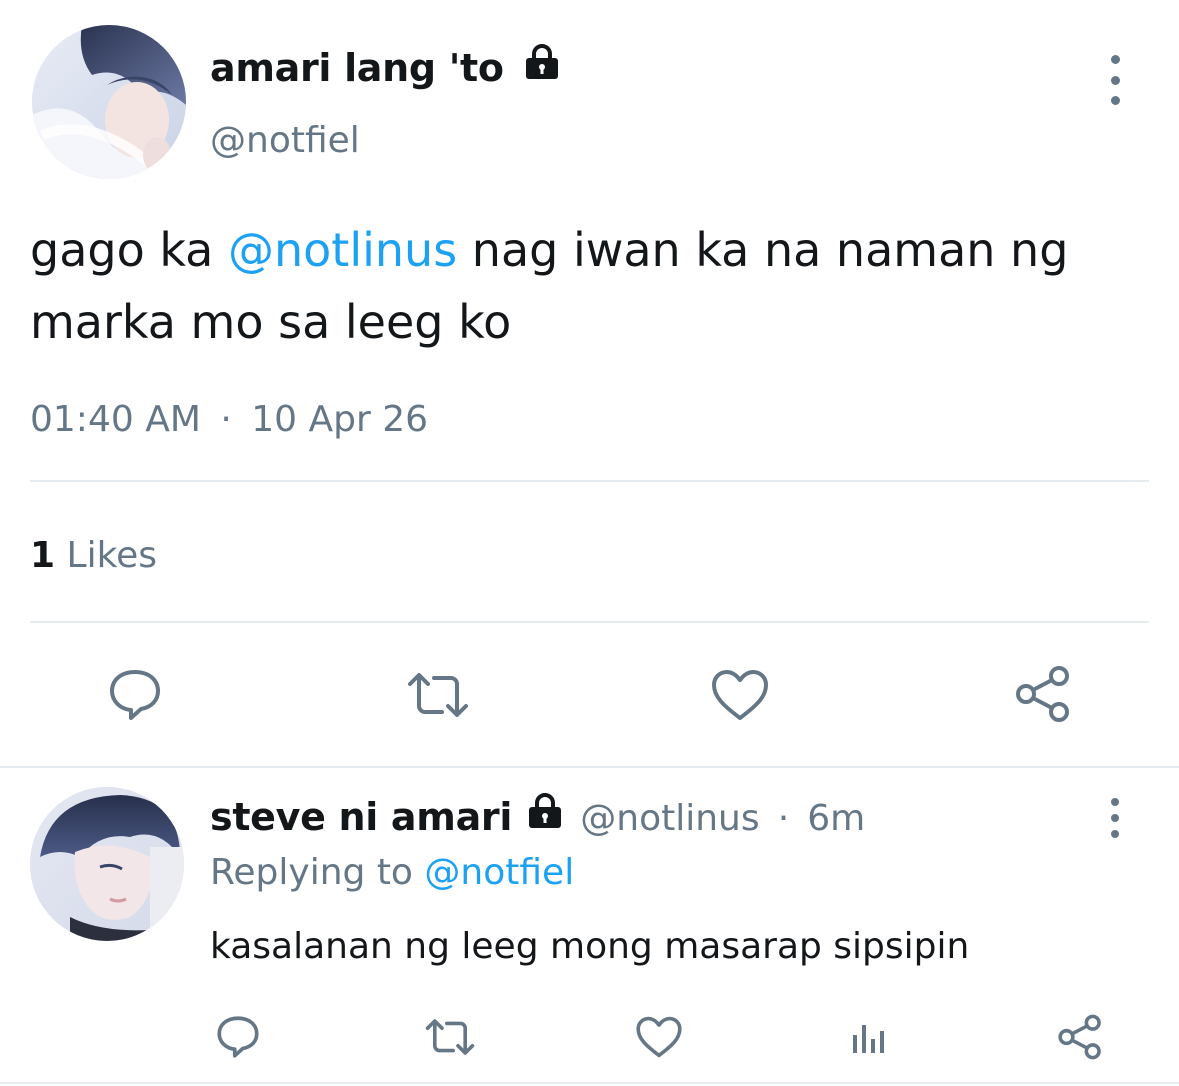  What do you see at coordinates (339, 419) in the screenshot?
I see `date: 10 Apr 26` at bounding box center [339, 419].